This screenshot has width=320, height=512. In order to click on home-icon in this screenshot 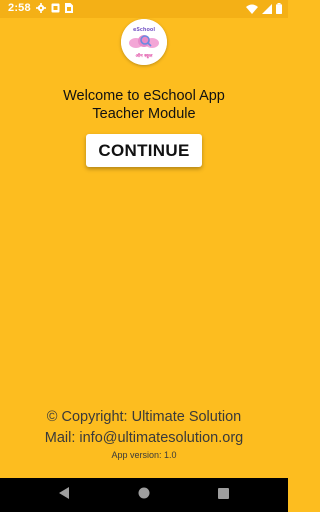, I will do `click(144, 495)`.